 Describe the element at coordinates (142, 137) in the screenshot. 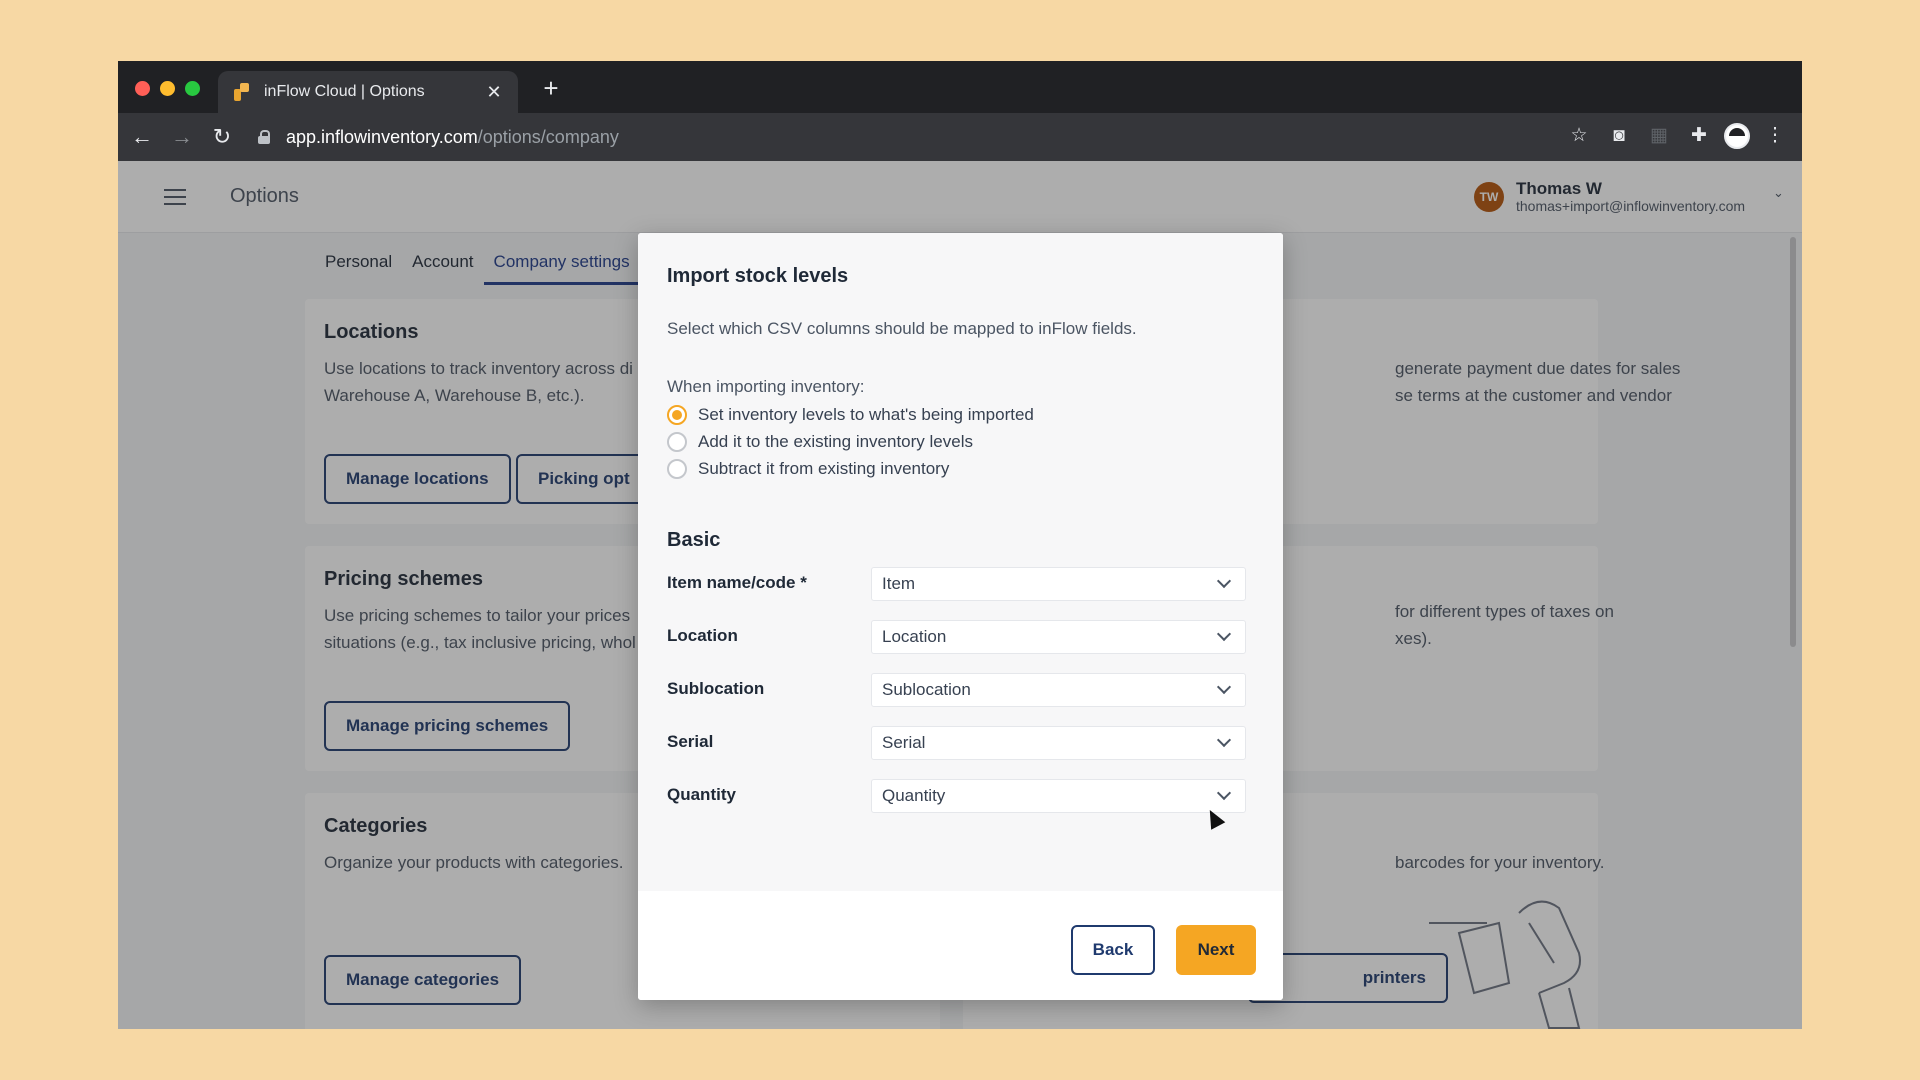

I see `back-arrow-icon: ←` at that location.